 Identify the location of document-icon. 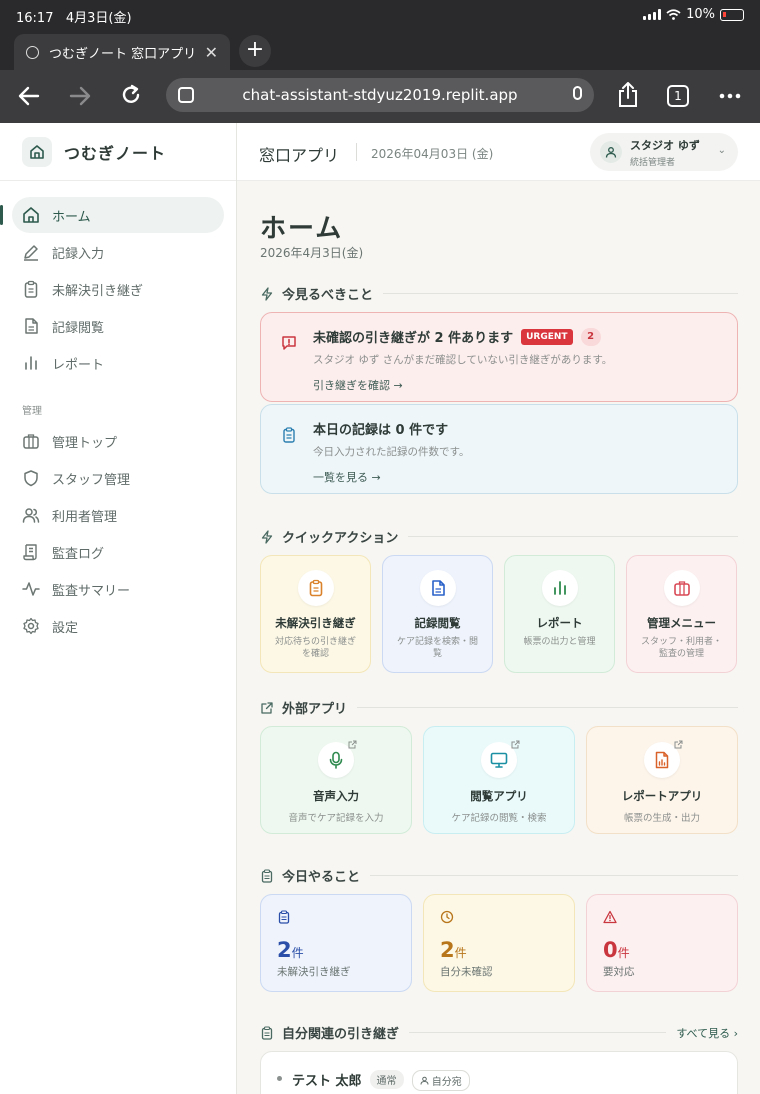
(437, 588).